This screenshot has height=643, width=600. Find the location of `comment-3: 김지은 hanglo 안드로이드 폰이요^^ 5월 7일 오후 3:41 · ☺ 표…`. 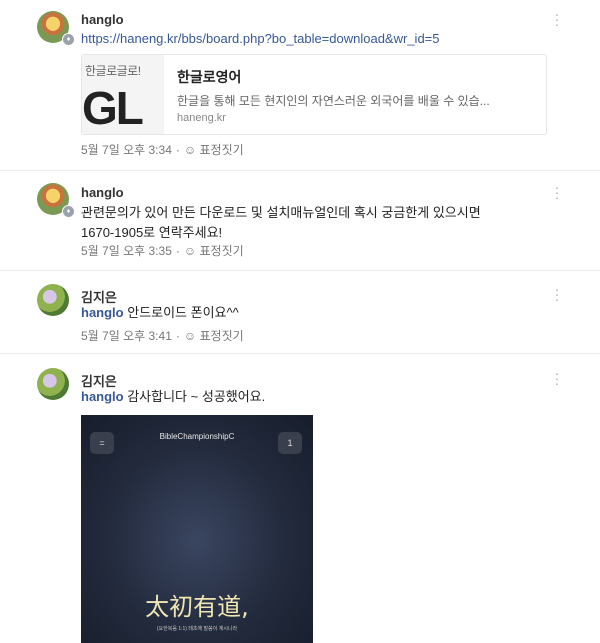

comment-3: 김지은 hanglo 안드로이드 폰이요^^ 5월 7일 오후 3:41 · ☺ 표… is located at coordinates (300, 312).